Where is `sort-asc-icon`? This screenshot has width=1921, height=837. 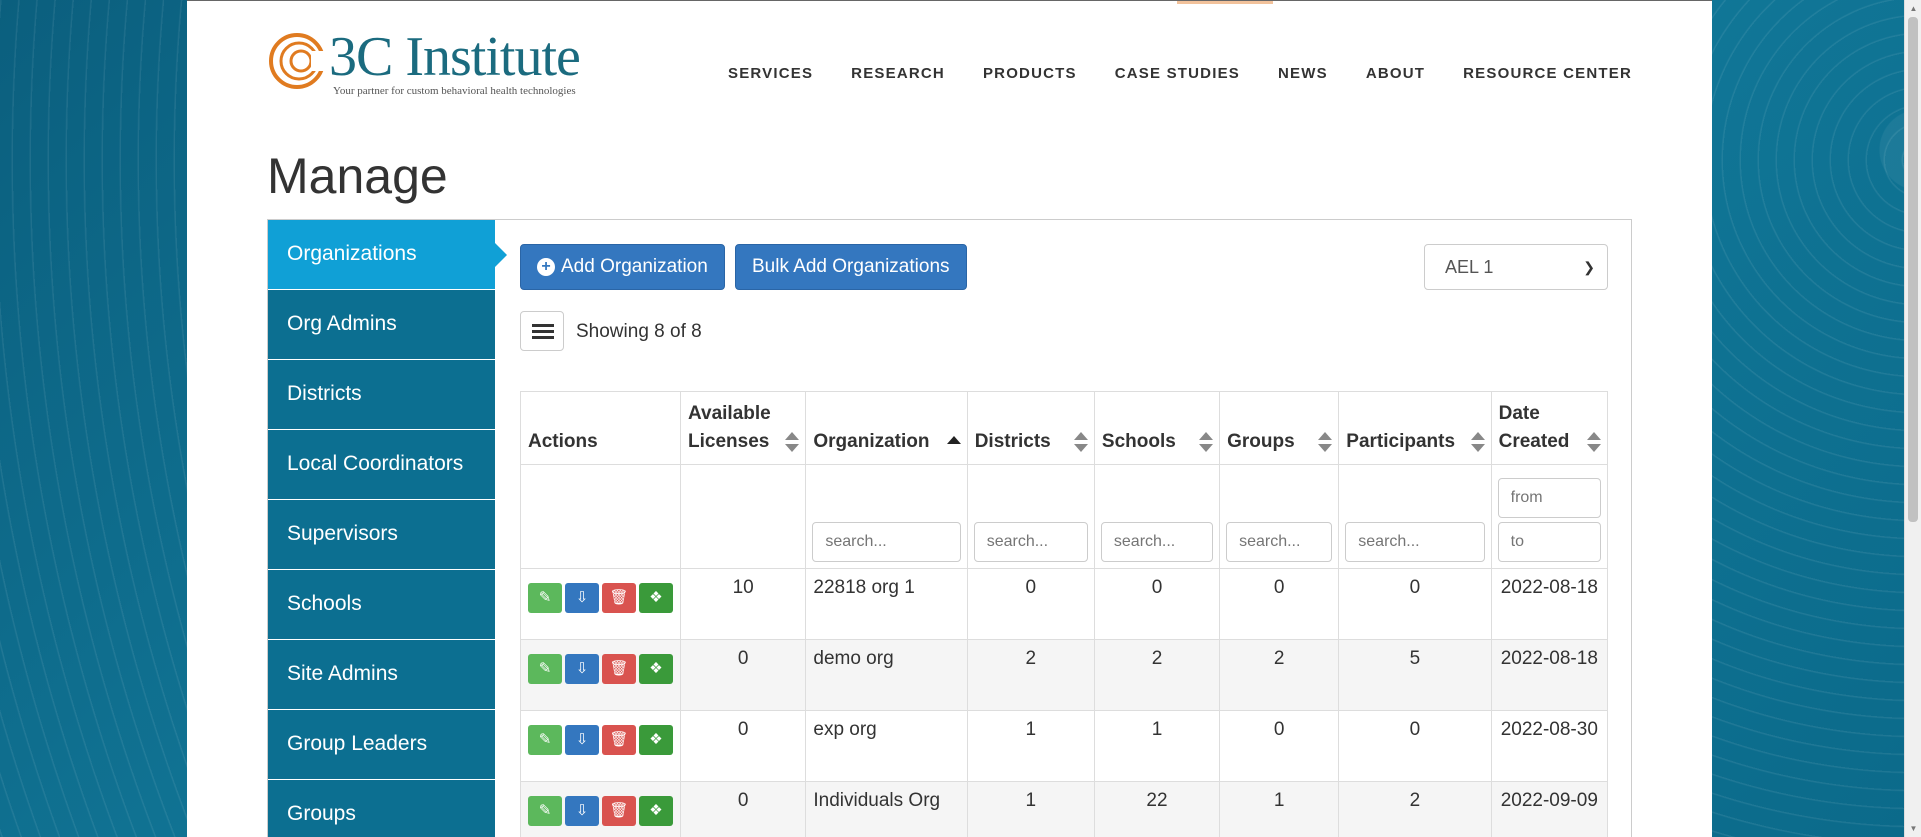 sort-asc-icon is located at coordinates (953, 441).